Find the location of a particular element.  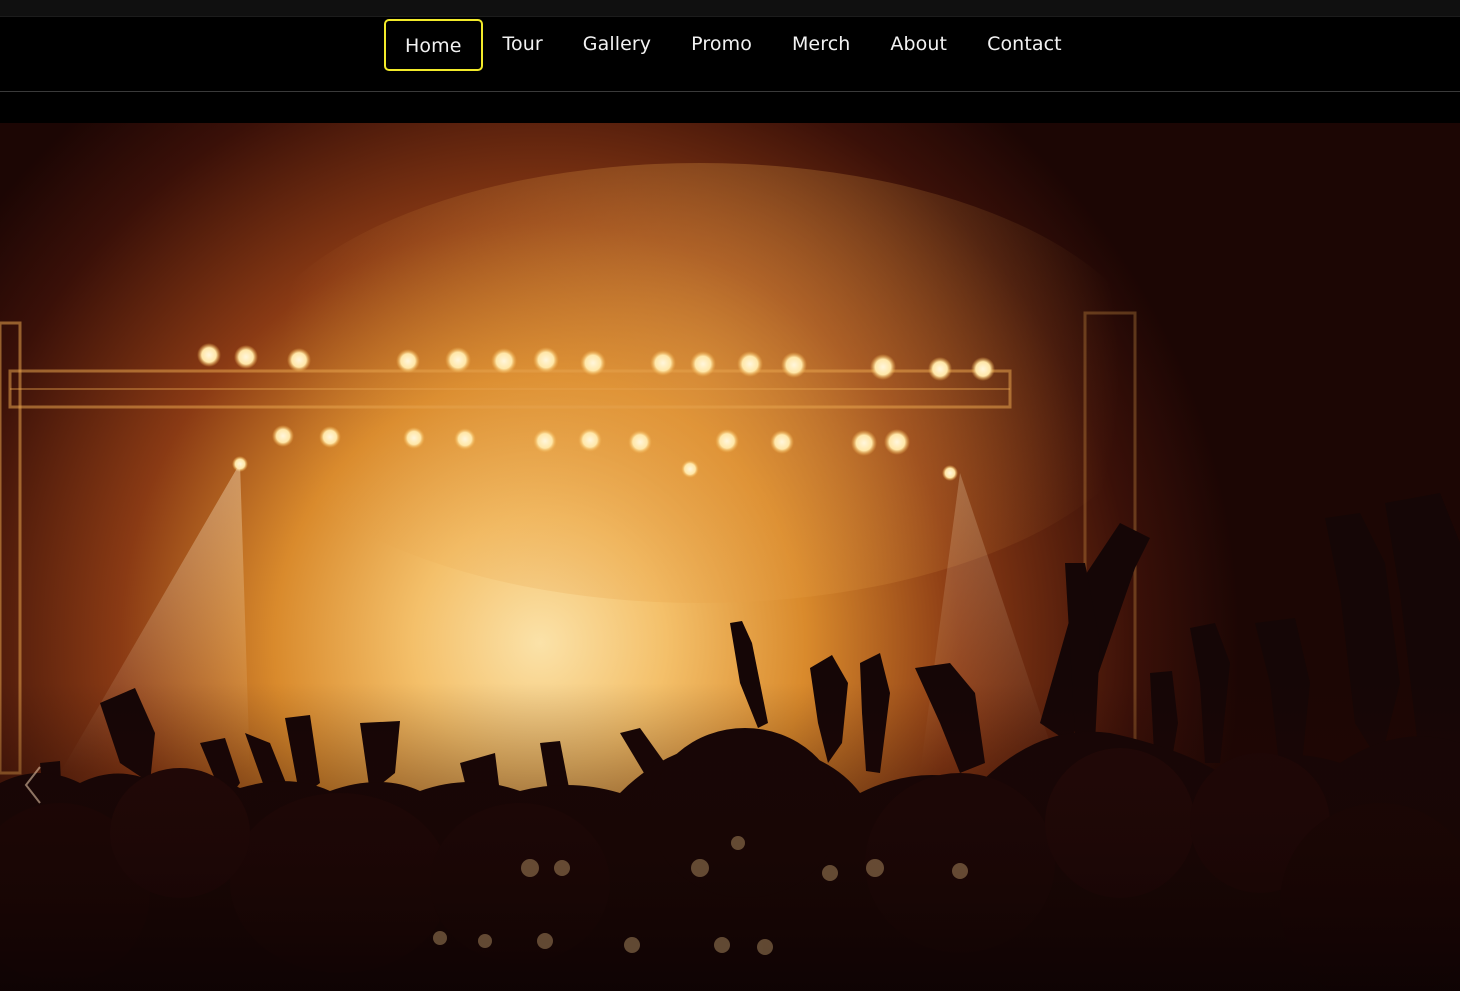

nav-item-home: Home is located at coordinates (433, 45).